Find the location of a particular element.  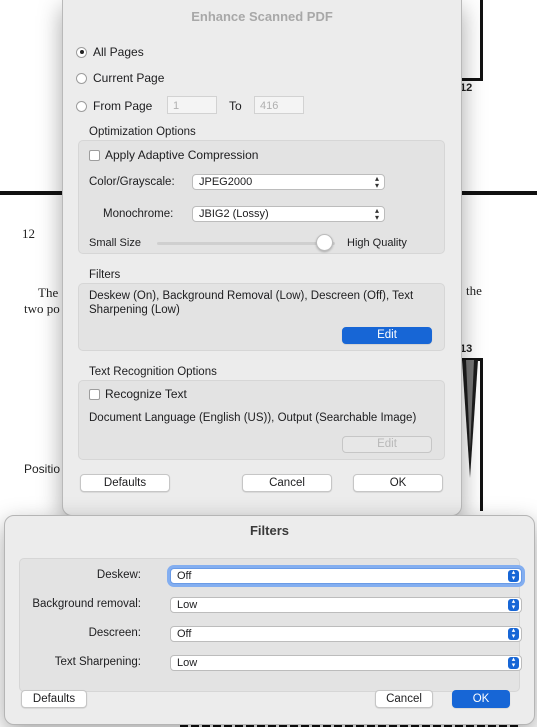

to-page-input: 416 is located at coordinates (279, 105).